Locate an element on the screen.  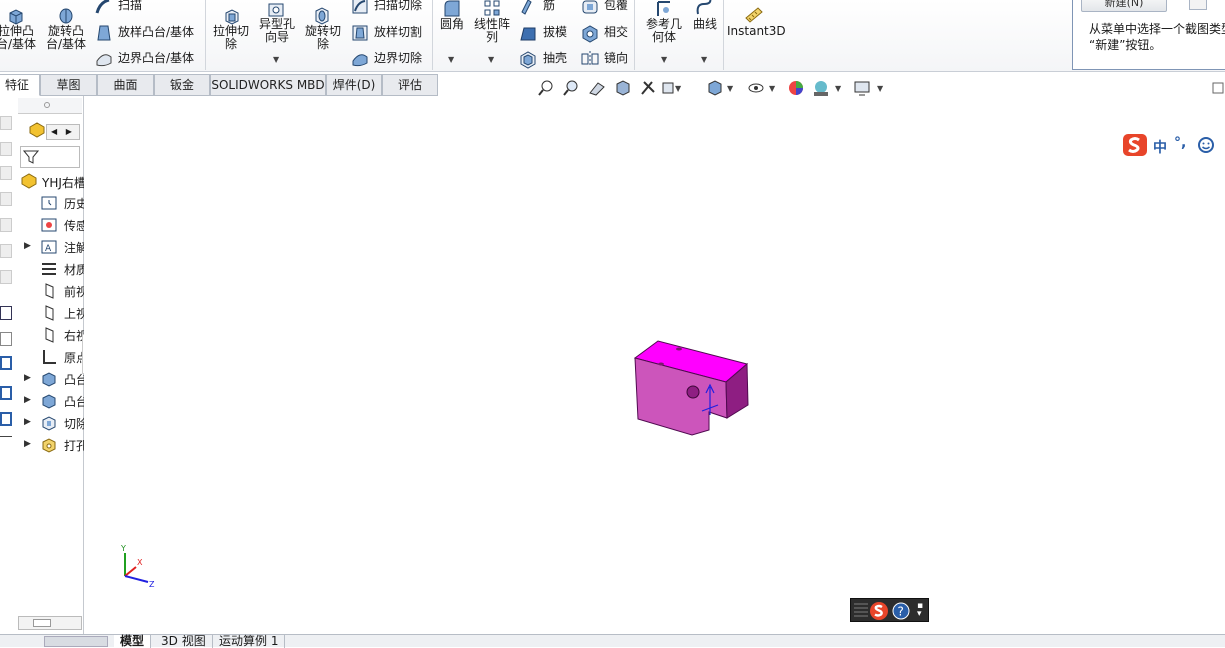
tree-item: 传感器 is located at coordinates (42, 225).